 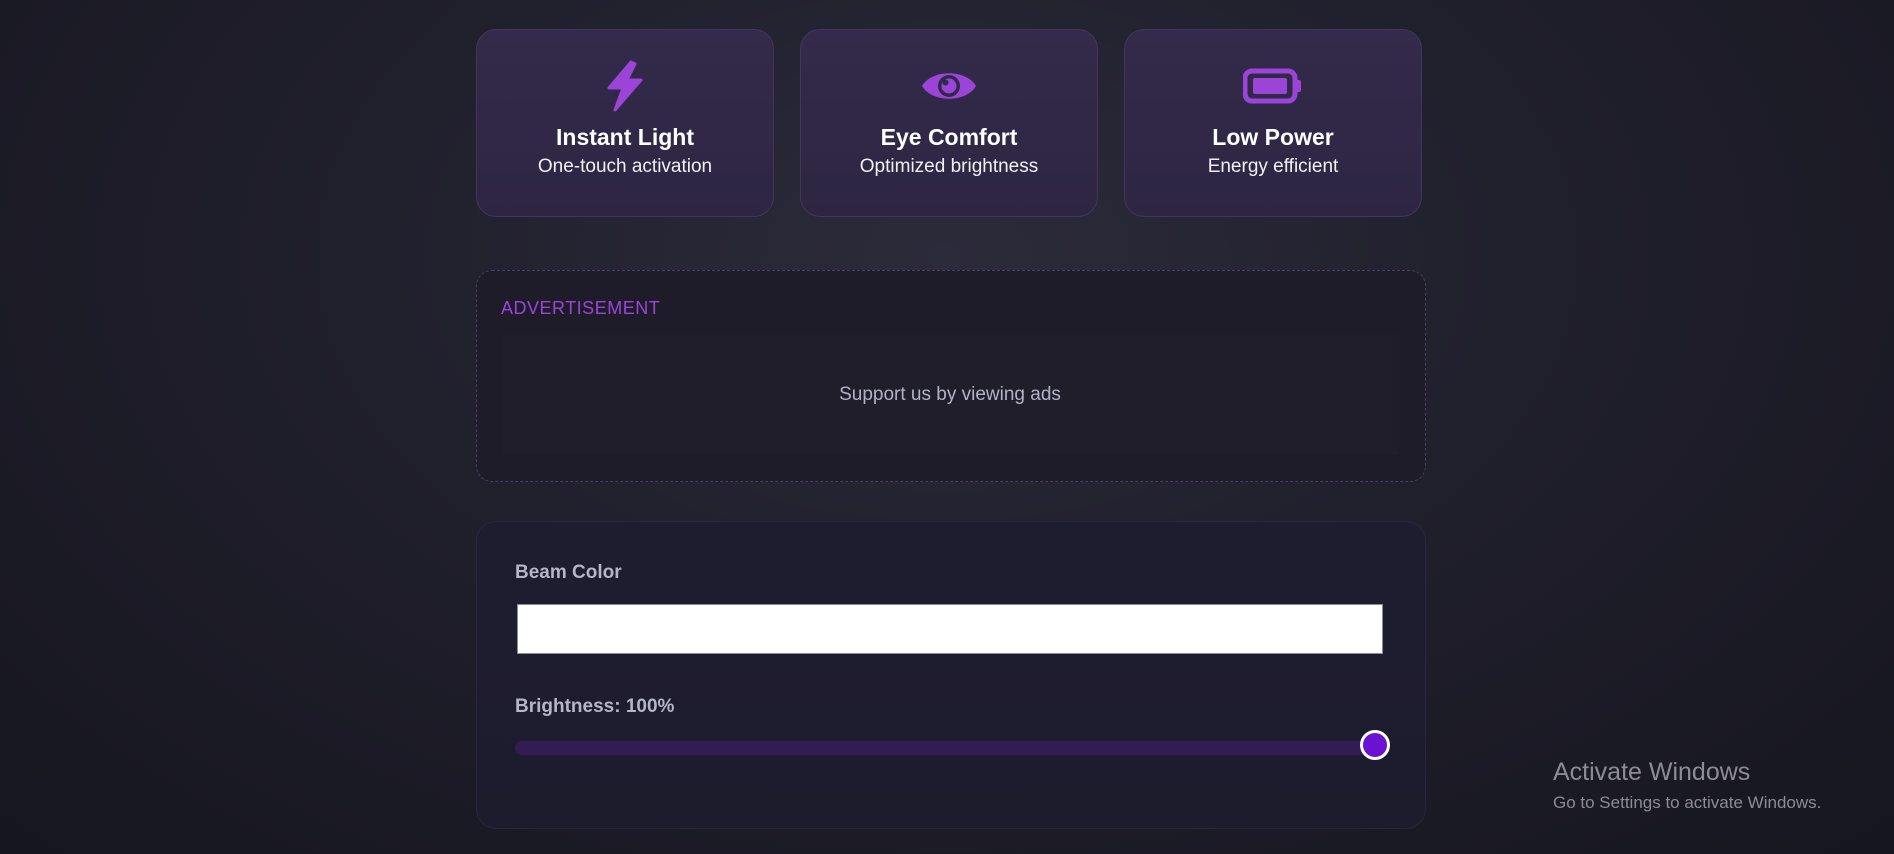 I want to click on brightness-slider-fill, so click(x=945, y=748).